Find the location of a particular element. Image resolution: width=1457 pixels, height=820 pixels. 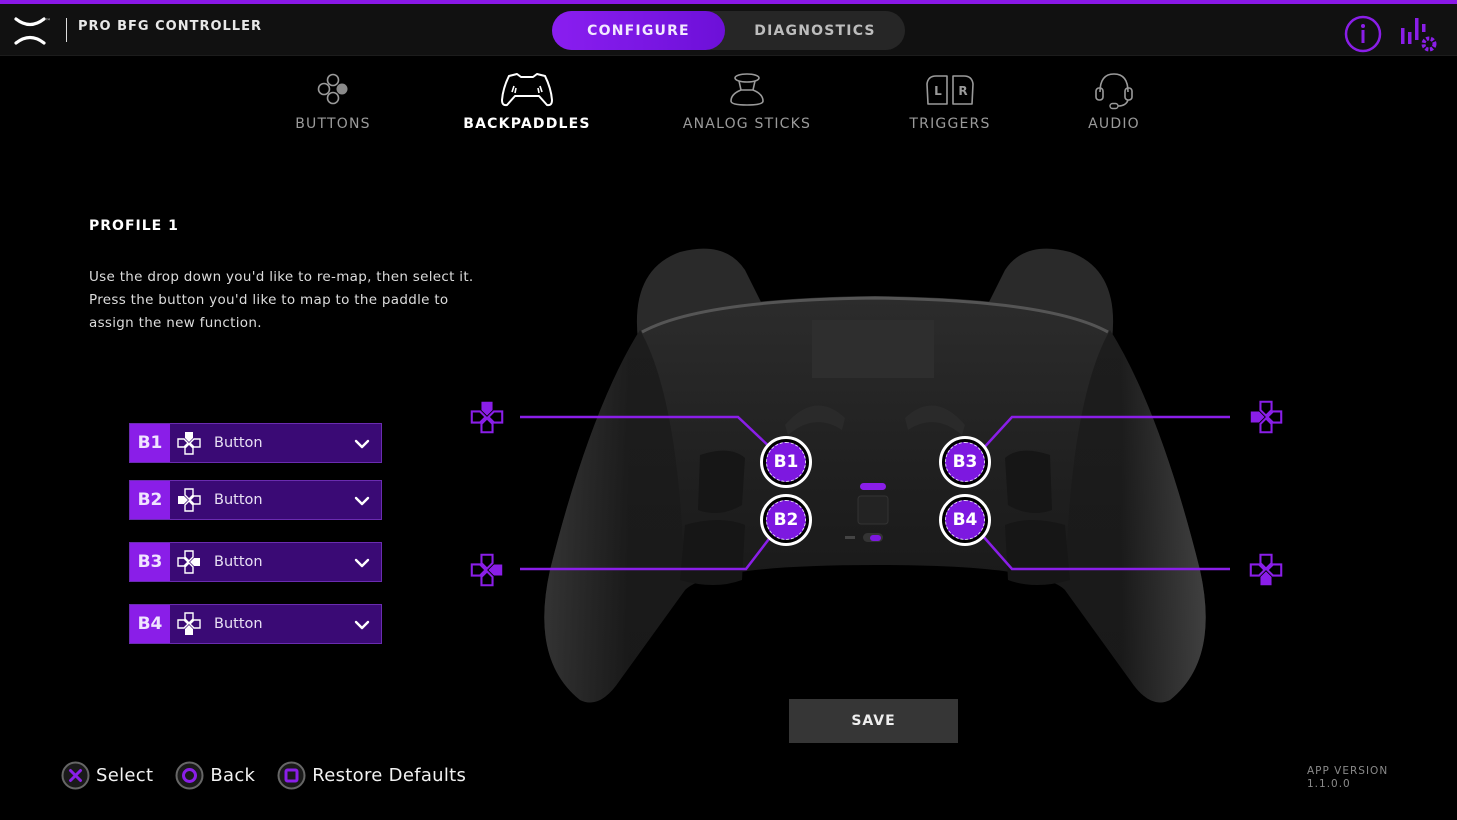

profile-button is located at coordinates (873, 510).